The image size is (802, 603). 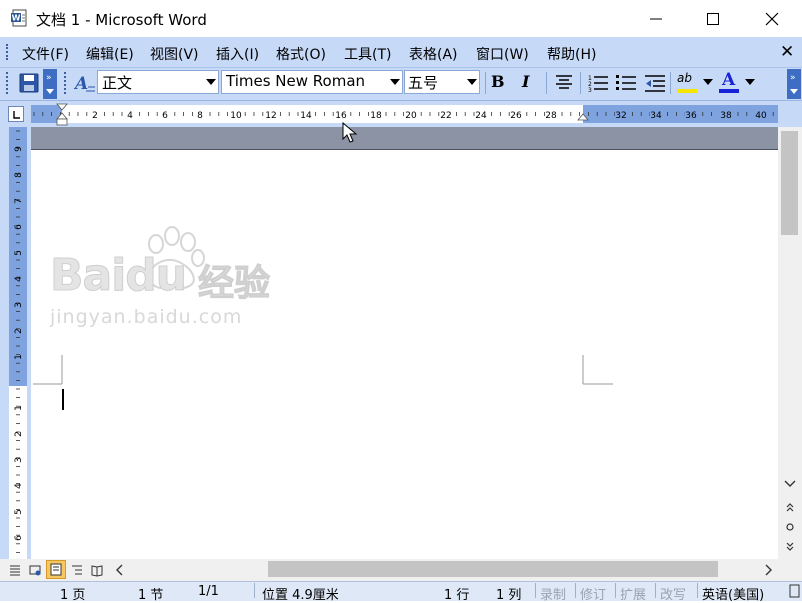 I want to click on window-title: 文档 1 - Microsoft Word, so click(x=121, y=20).